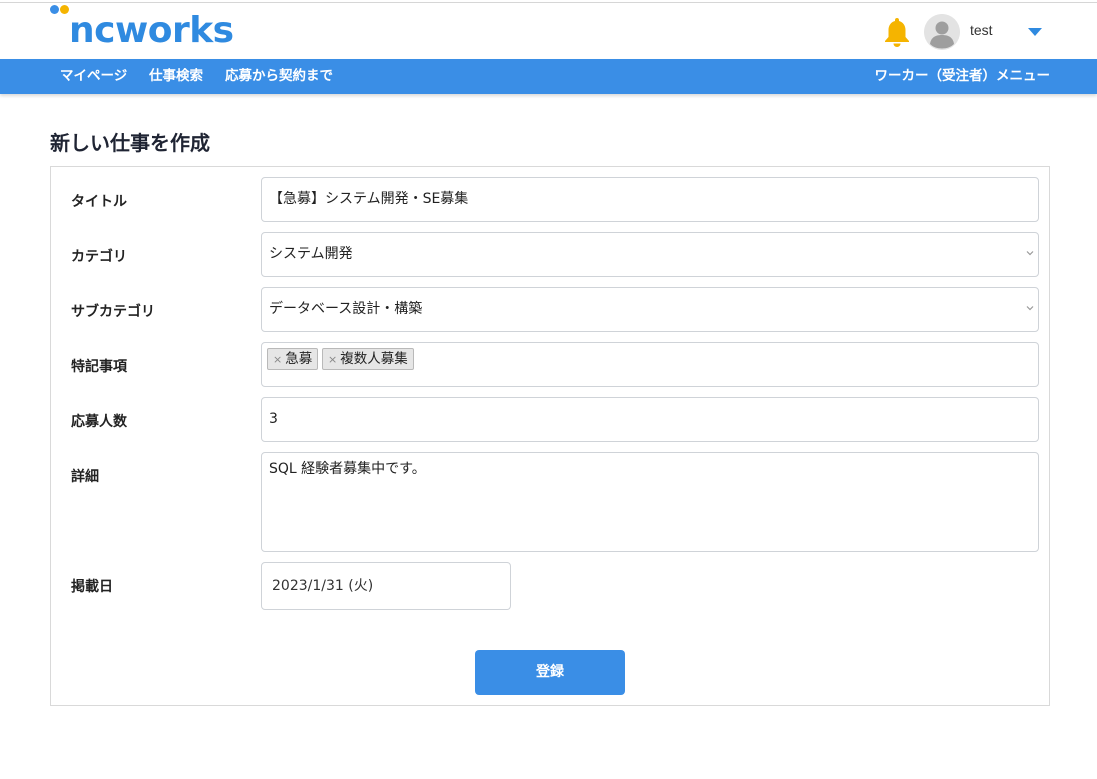 The height and width of the screenshot is (779, 1097). What do you see at coordinates (897, 32) in the screenshot?
I see `bell-icon` at bounding box center [897, 32].